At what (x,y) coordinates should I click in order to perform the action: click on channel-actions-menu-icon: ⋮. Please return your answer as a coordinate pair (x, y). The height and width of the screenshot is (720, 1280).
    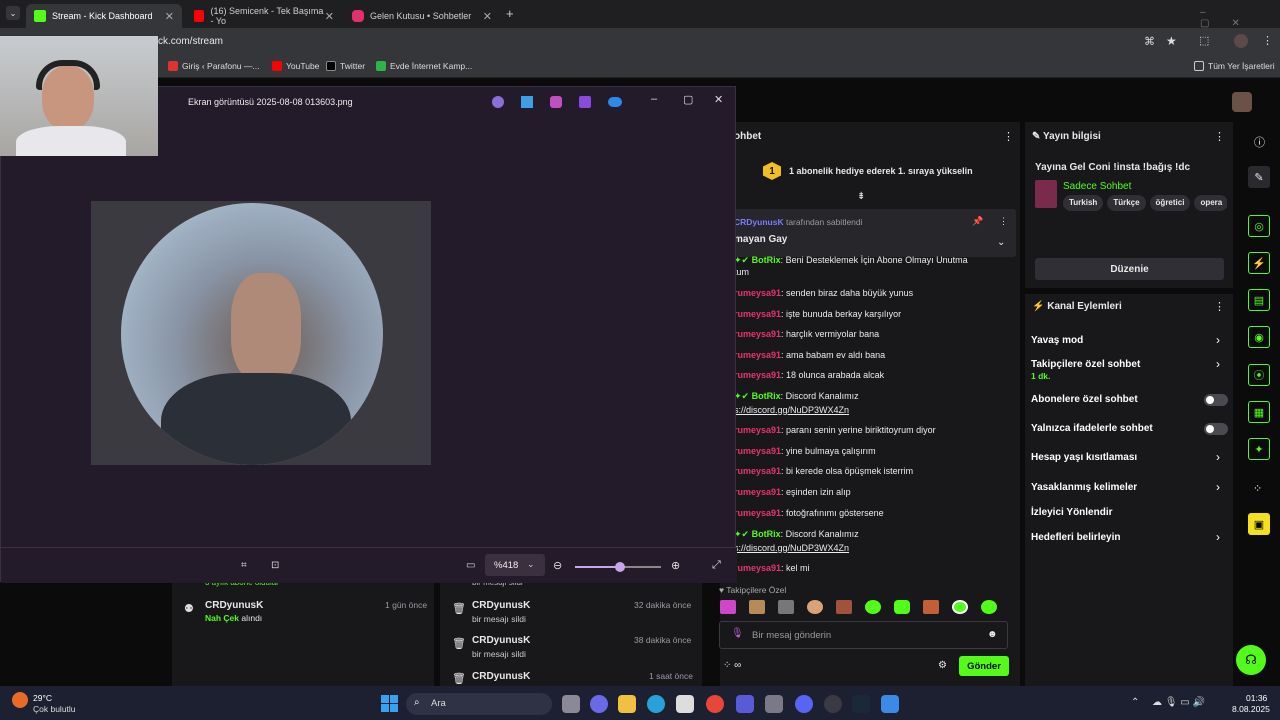
    Looking at the image, I should click on (1219, 306).